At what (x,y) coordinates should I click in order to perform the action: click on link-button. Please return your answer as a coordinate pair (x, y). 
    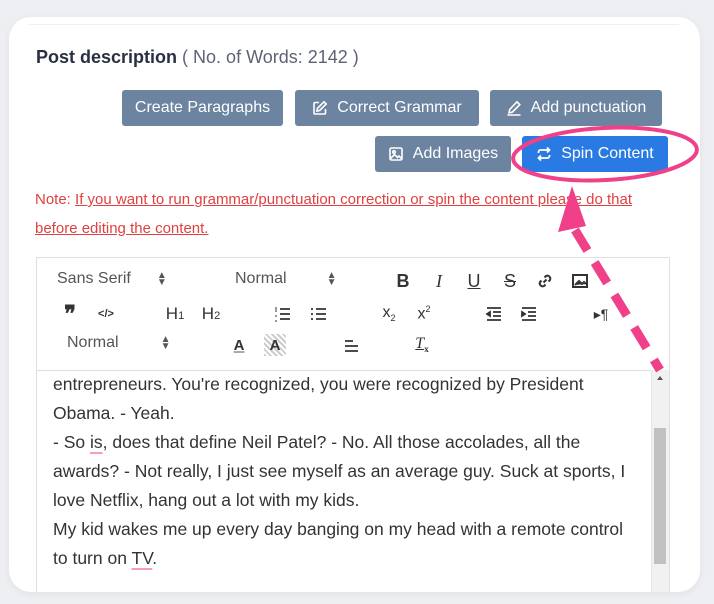
    Looking at the image, I should click on (545, 281).